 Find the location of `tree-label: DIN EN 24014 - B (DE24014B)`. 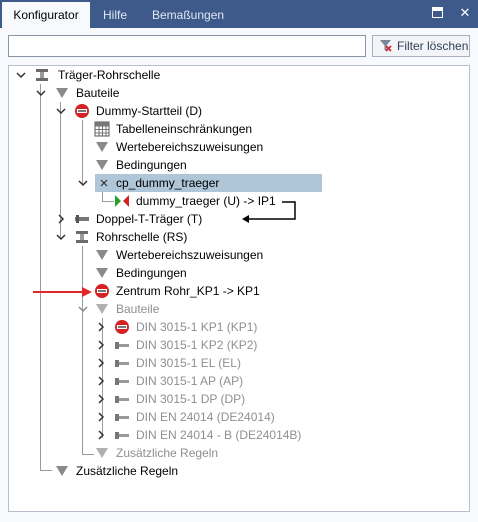

tree-label: DIN EN 24014 - B (DE24014B) is located at coordinates (219, 435).